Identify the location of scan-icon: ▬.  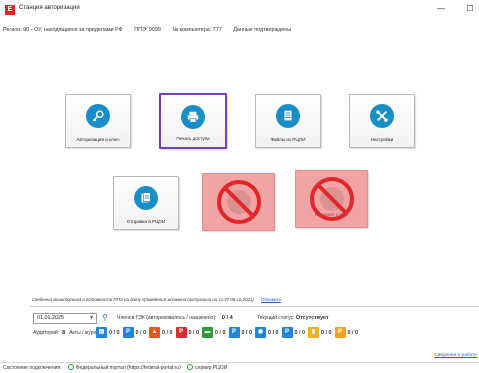
(207, 332).